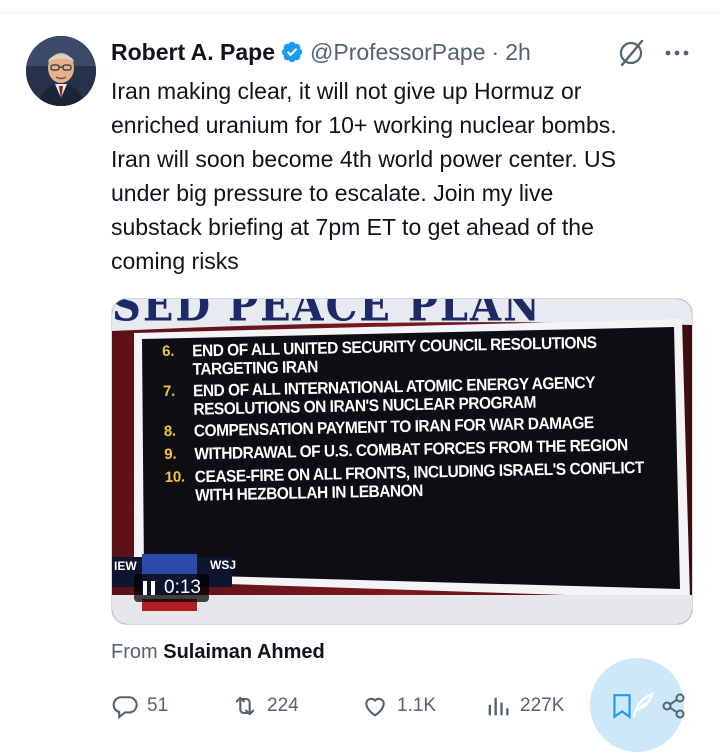  What do you see at coordinates (631, 53) in the screenshot?
I see `grok-icon` at bounding box center [631, 53].